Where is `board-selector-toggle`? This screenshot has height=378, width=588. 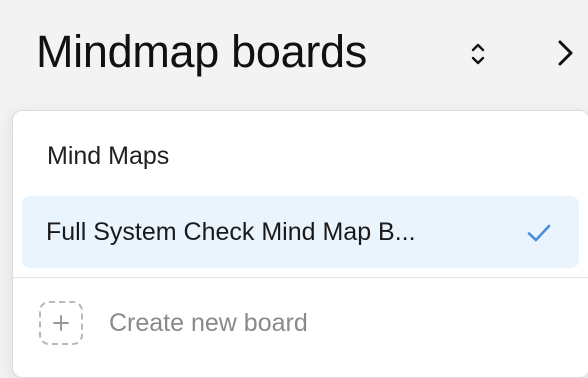 board-selector-toggle is located at coordinates (478, 54).